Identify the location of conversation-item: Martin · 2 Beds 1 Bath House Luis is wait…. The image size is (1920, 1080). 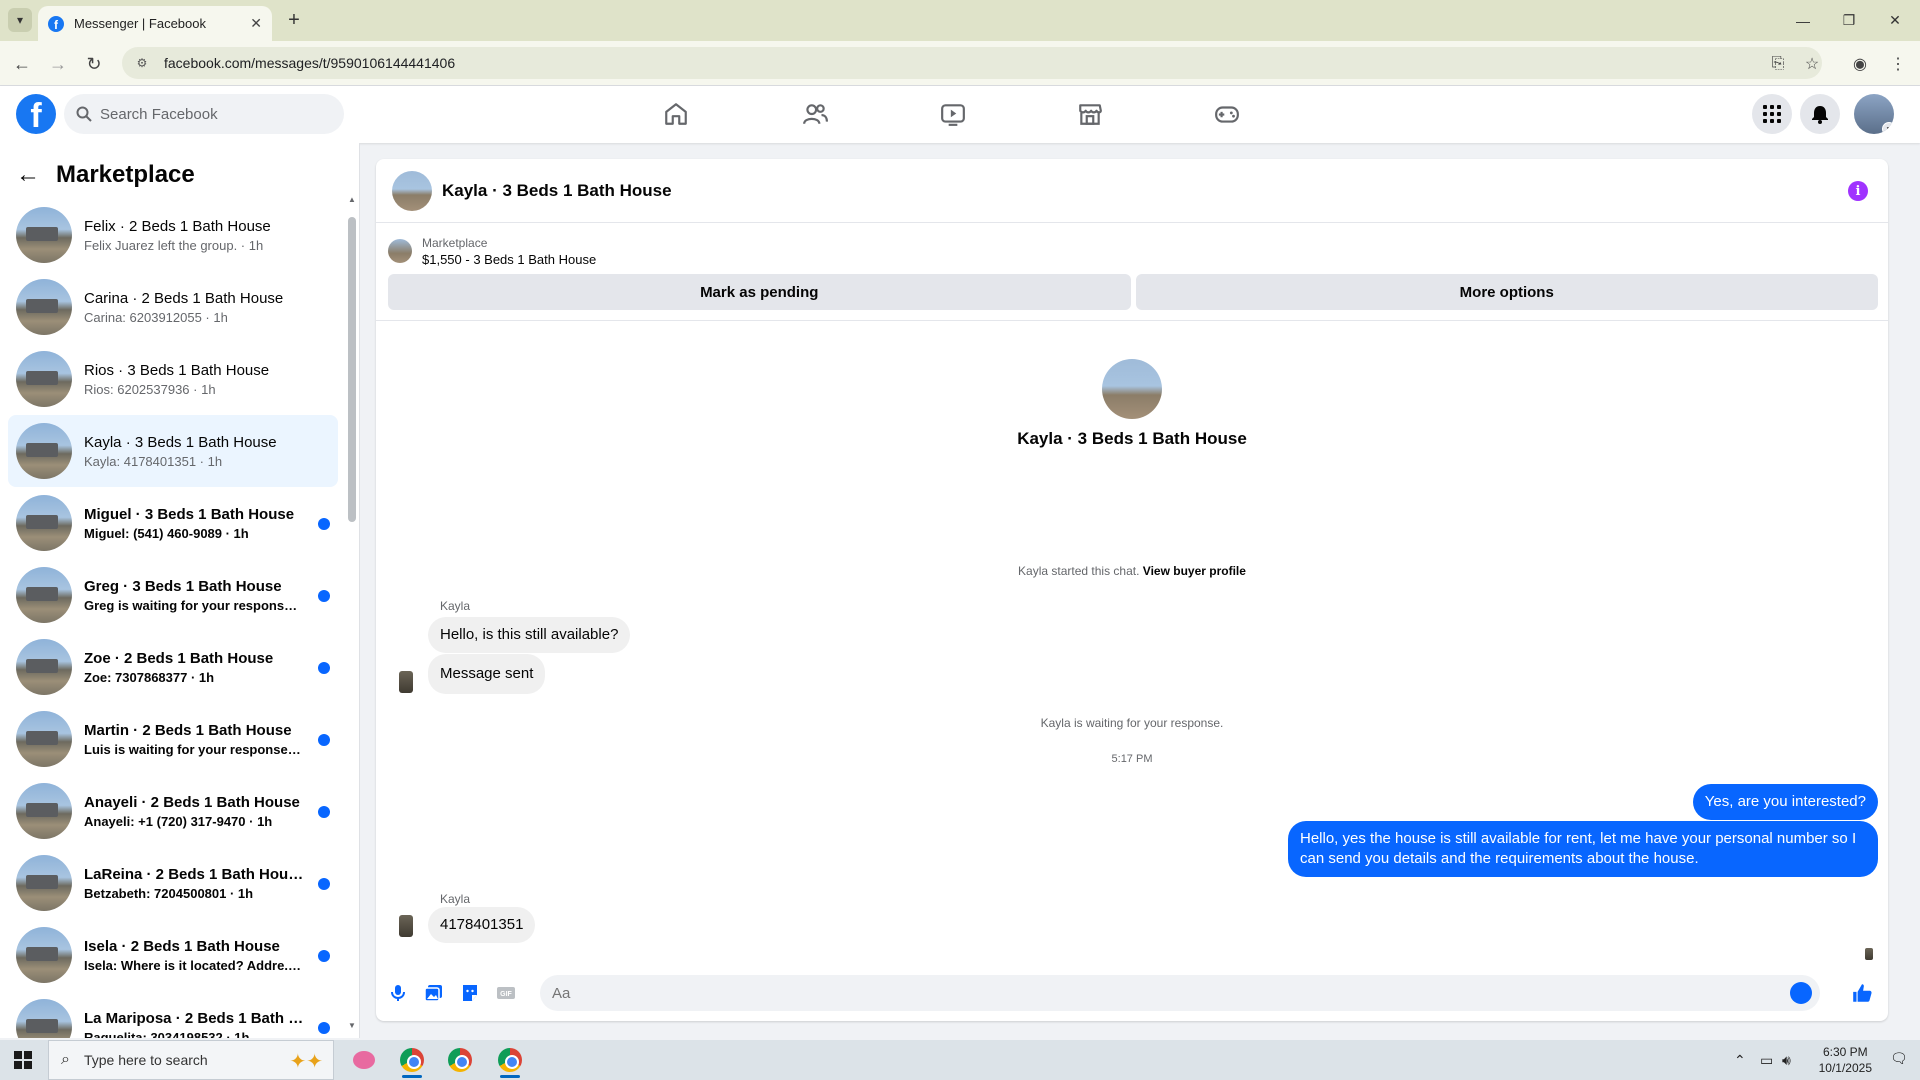
(173, 739).